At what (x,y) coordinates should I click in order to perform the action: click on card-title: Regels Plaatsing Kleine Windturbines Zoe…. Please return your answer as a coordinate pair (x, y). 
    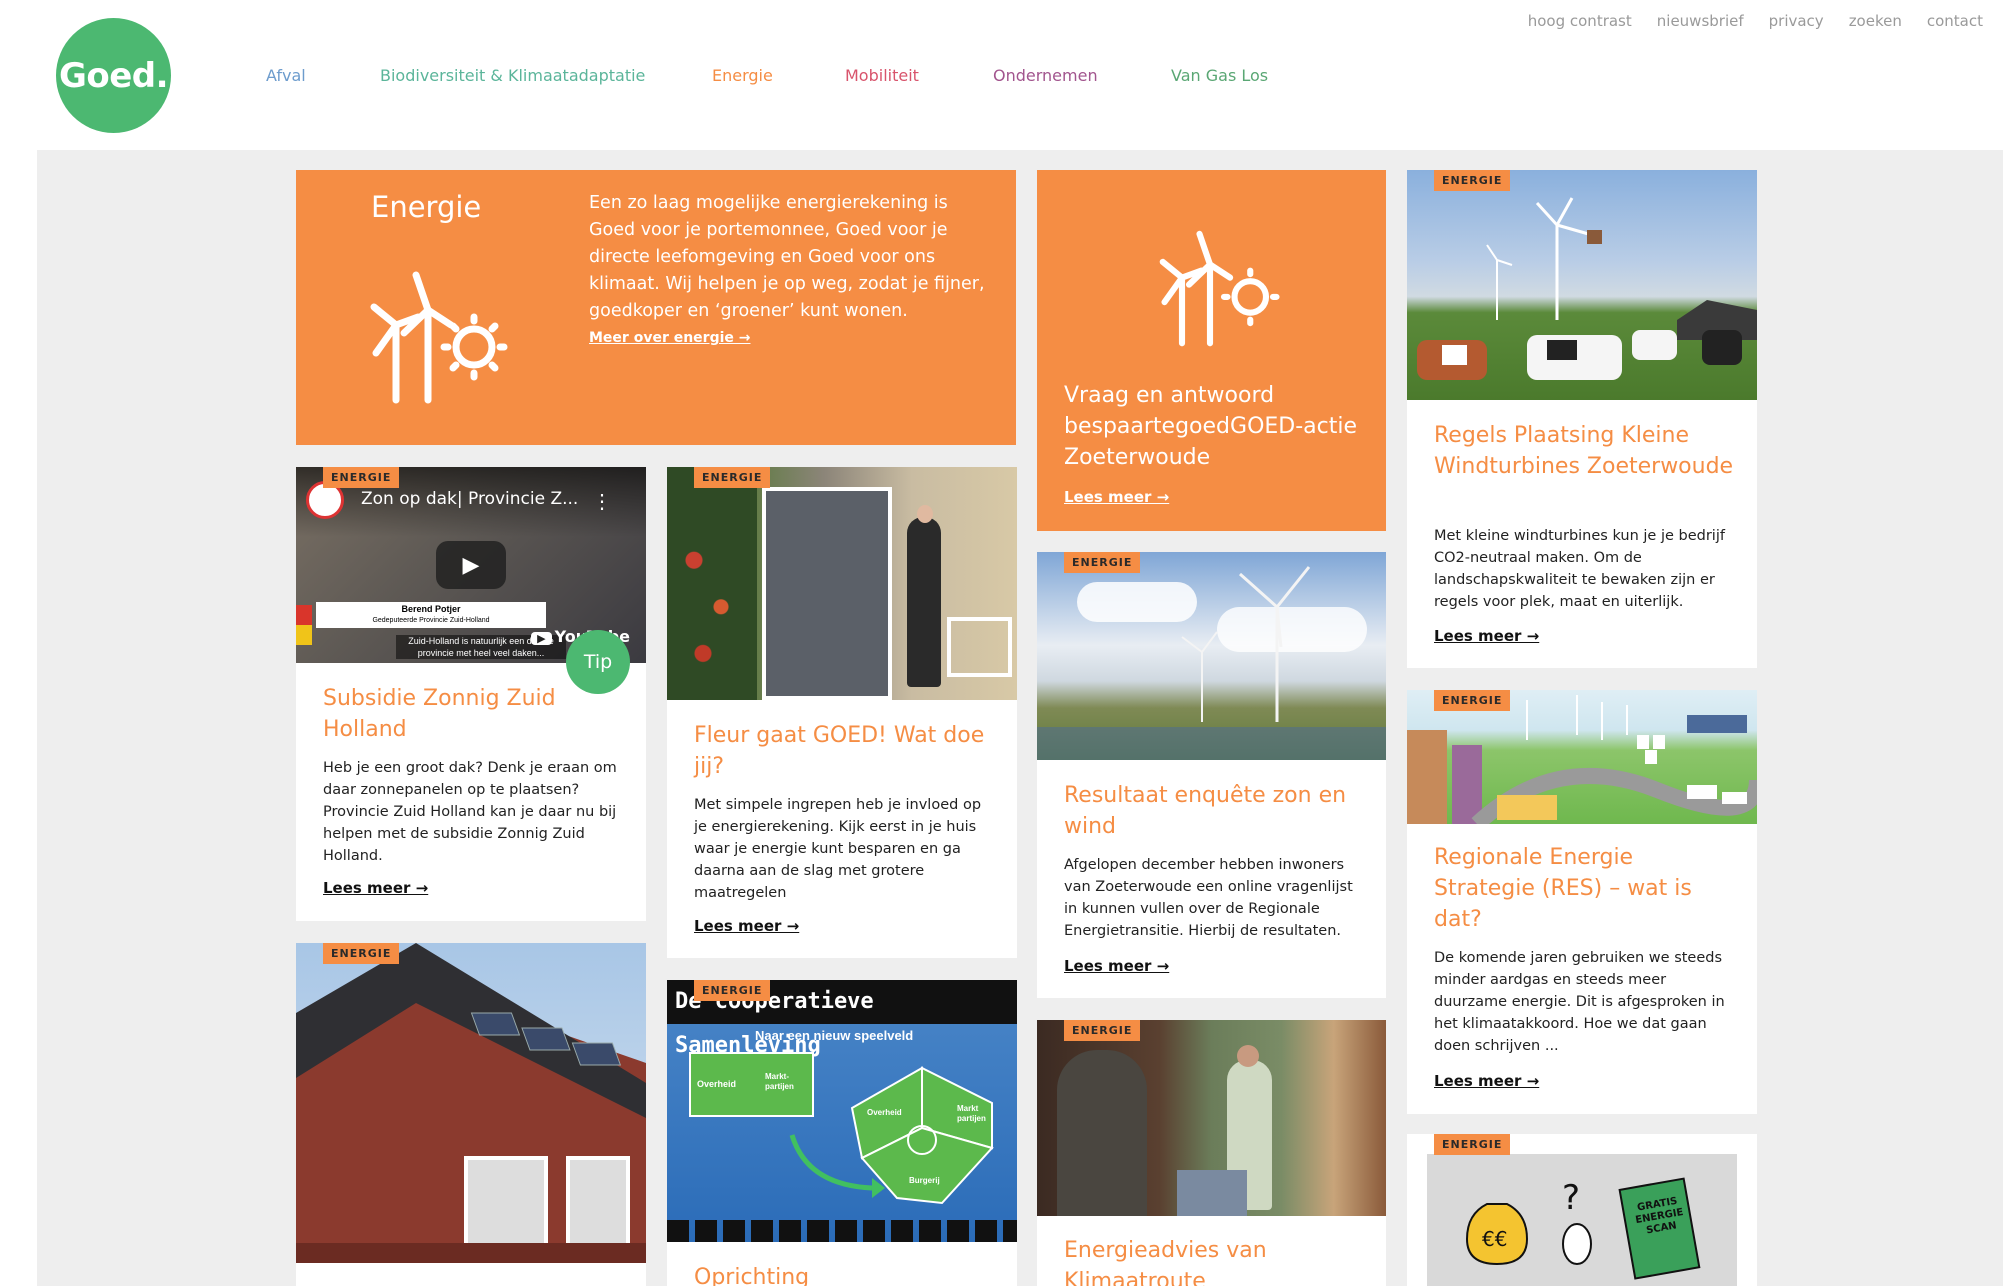
    Looking at the image, I should click on (1585, 451).